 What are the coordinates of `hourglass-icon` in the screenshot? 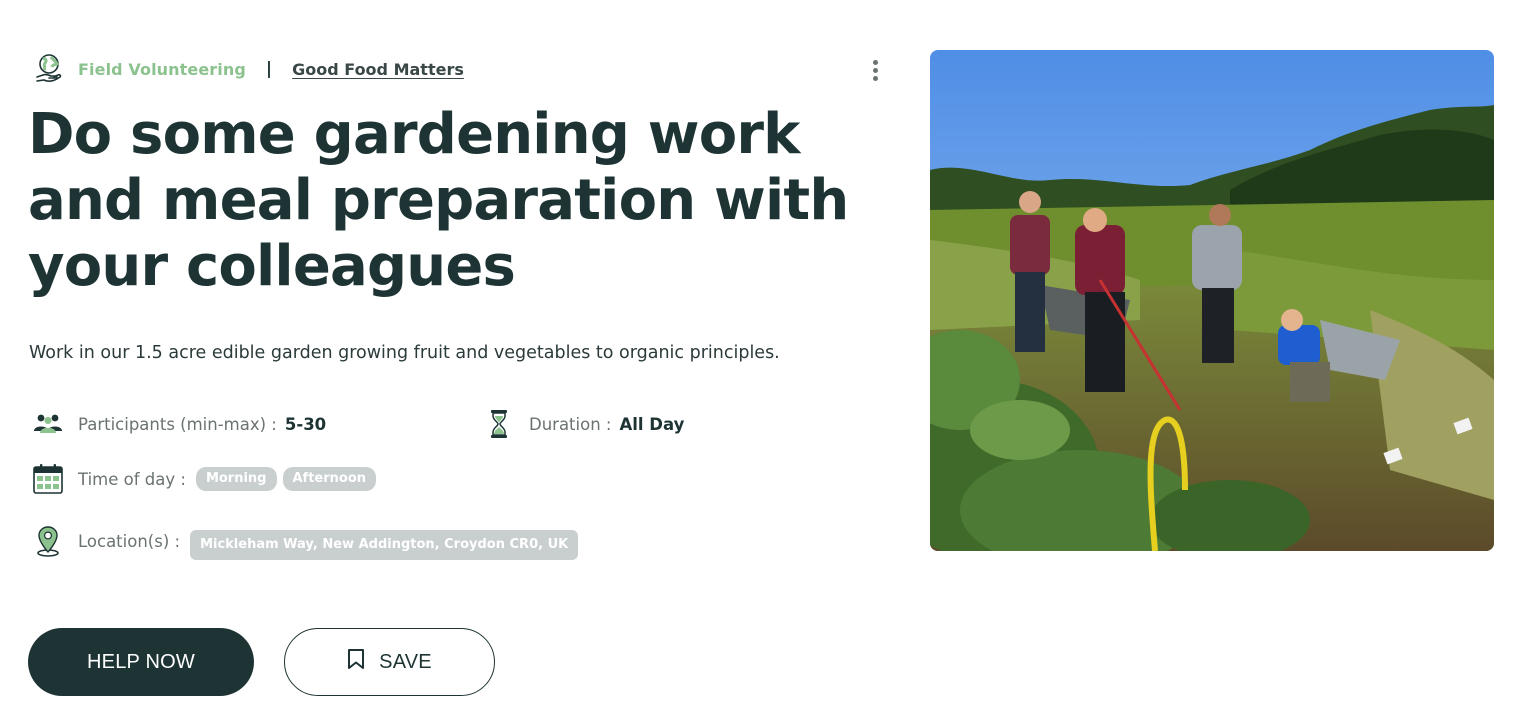 It's located at (499, 424).